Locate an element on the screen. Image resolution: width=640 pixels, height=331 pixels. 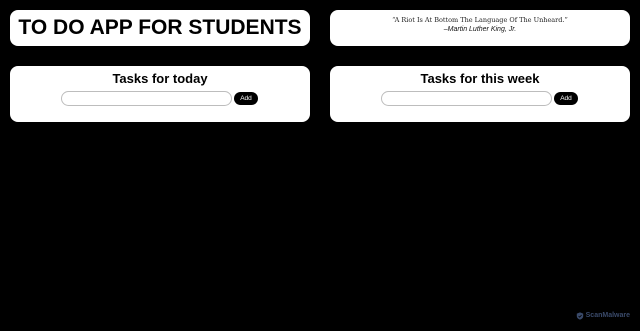
week-tasks-card: Tasks for this week Add is located at coordinates (480, 94).